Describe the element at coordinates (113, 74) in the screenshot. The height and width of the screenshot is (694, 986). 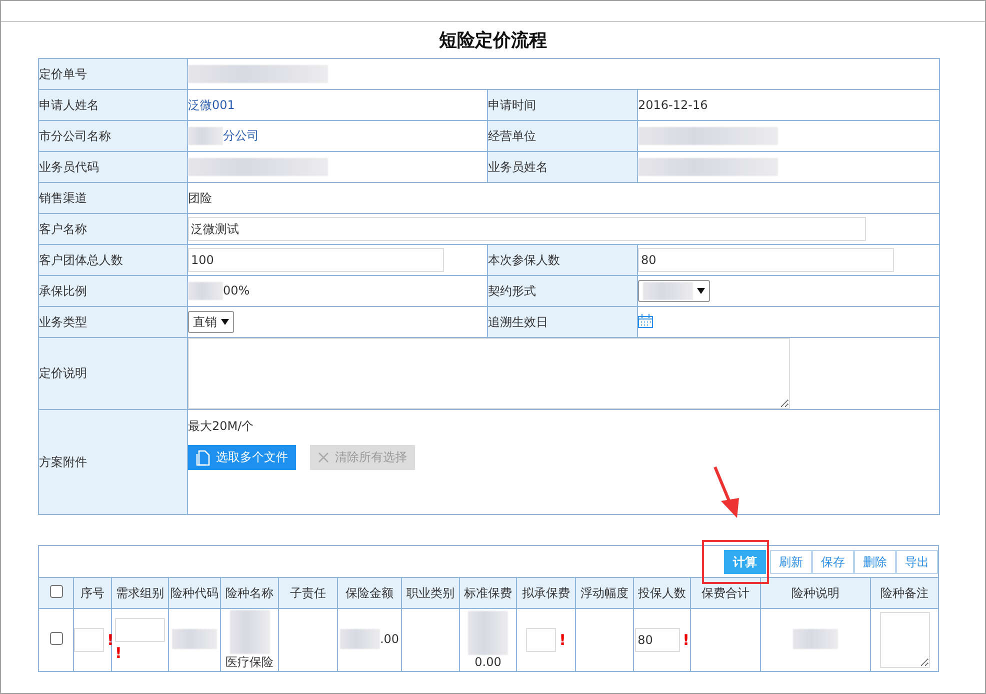
I see `field-label: 定价单号` at that location.